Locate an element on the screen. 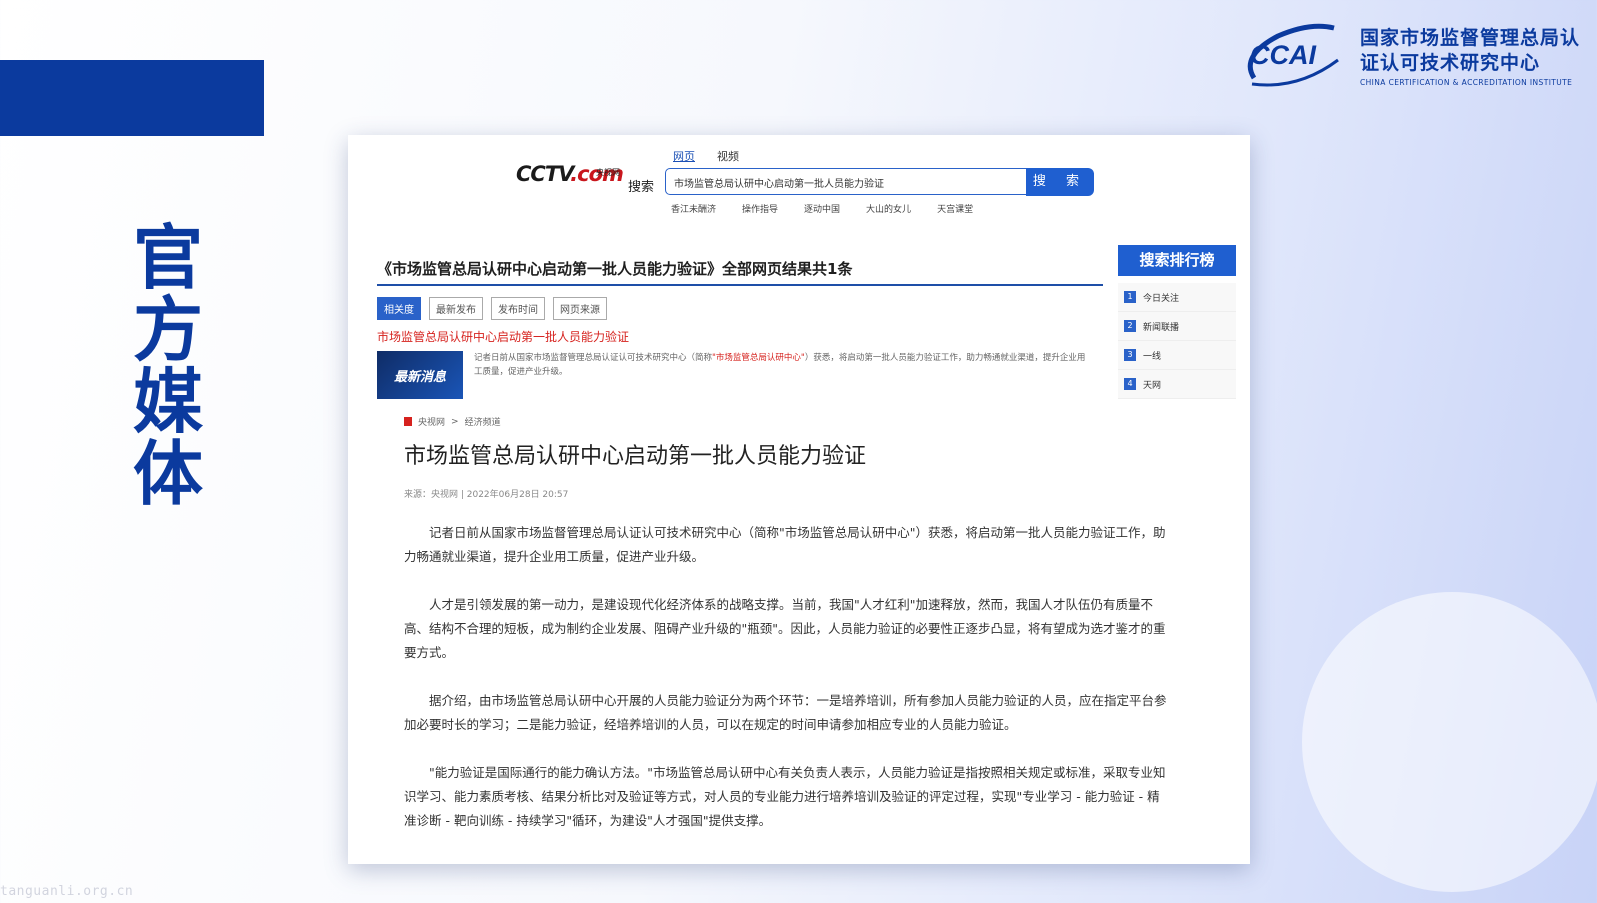 This screenshot has height=903, width=1597. snippet-text: 记者日前从国家市场监督管理总局认证认可技术研究中心（简称 is located at coordinates (593, 358).